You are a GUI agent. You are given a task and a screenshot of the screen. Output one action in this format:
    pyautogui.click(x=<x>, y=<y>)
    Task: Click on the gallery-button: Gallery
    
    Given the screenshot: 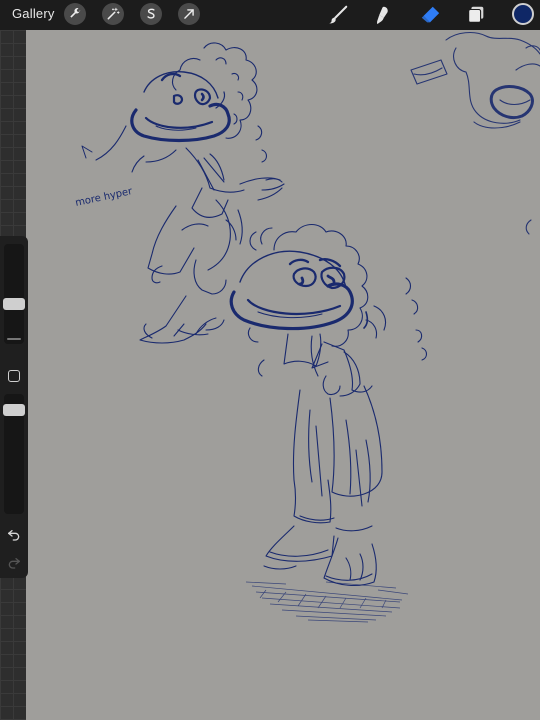 What is the action you would take?
    pyautogui.click(x=33, y=13)
    